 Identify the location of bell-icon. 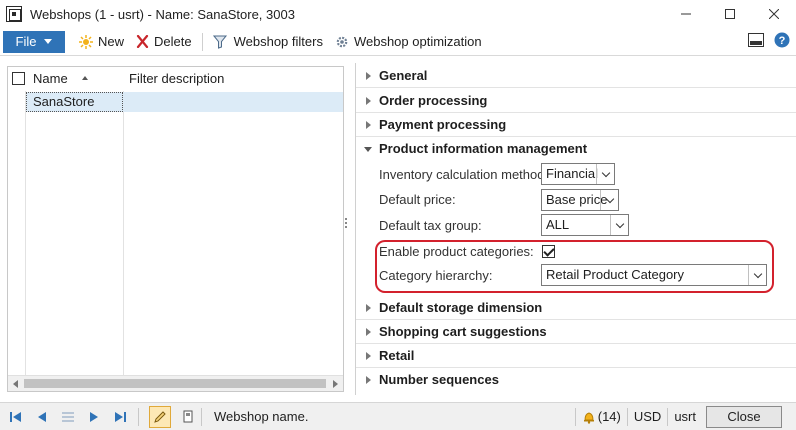
(589, 417).